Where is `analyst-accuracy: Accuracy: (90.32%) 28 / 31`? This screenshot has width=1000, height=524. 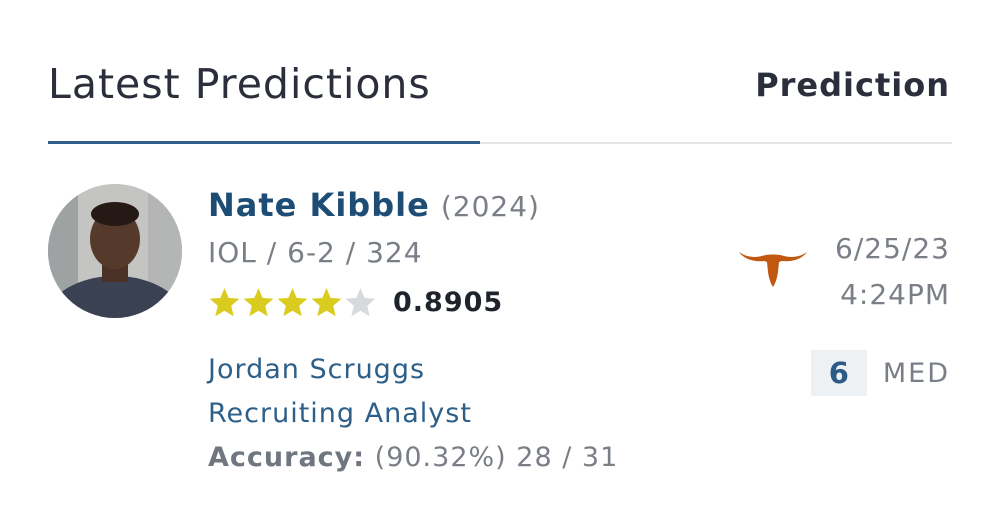
analyst-accuracy: Accuracy: (90.32%) 28 / 31 is located at coordinates (413, 464).